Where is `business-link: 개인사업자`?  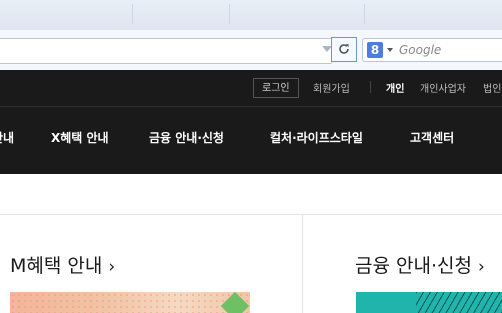 business-link: 개인사업자 is located at coordinates (443, 87).